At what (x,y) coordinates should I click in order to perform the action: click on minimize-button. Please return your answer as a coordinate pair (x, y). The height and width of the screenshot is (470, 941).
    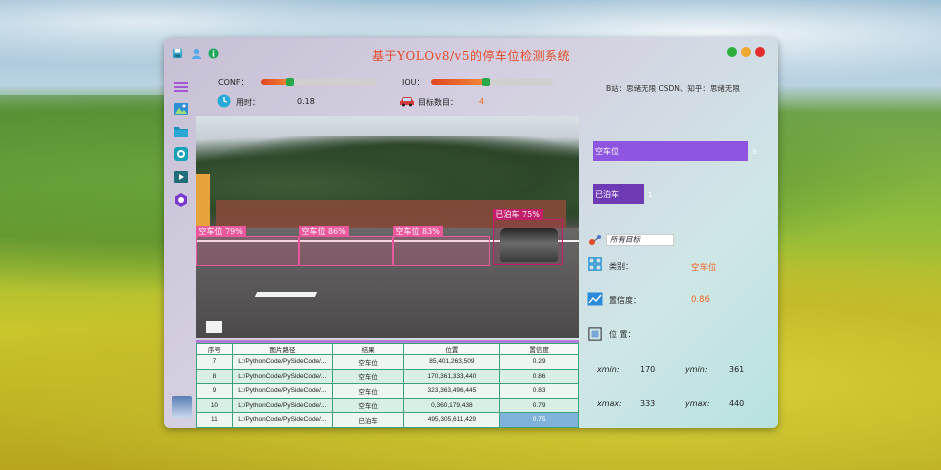
    Looking at the image, I should click on (746, 52).